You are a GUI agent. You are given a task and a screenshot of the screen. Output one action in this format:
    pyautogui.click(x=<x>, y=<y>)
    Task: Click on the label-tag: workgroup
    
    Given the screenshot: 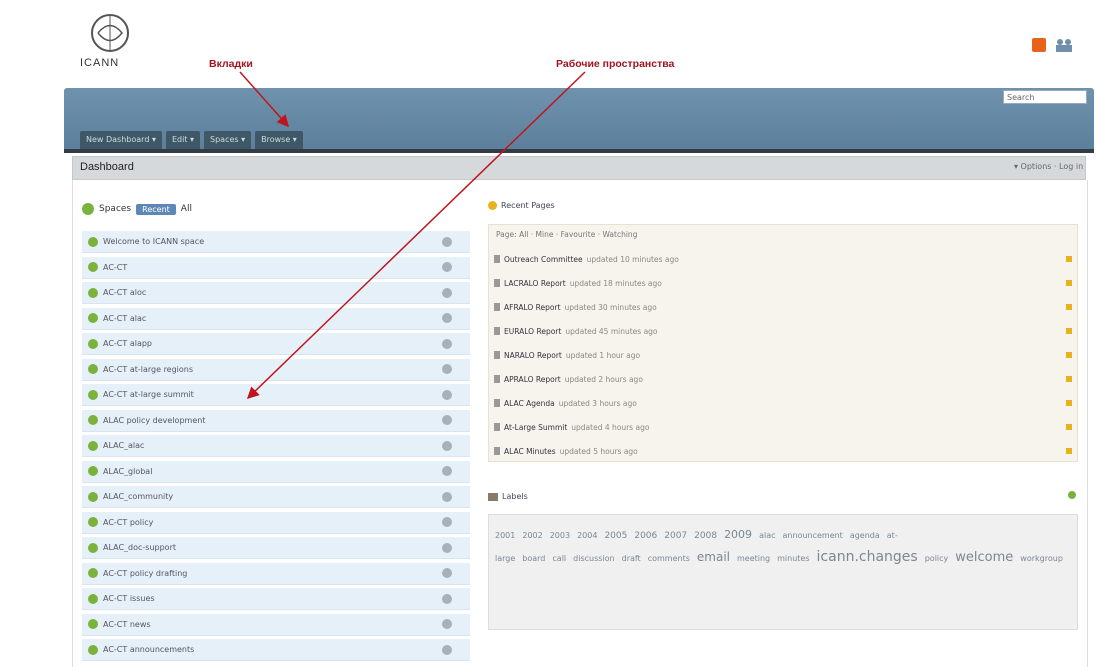 What is the action you would take?
    pyautogui.click(x=1041, y=558)
    